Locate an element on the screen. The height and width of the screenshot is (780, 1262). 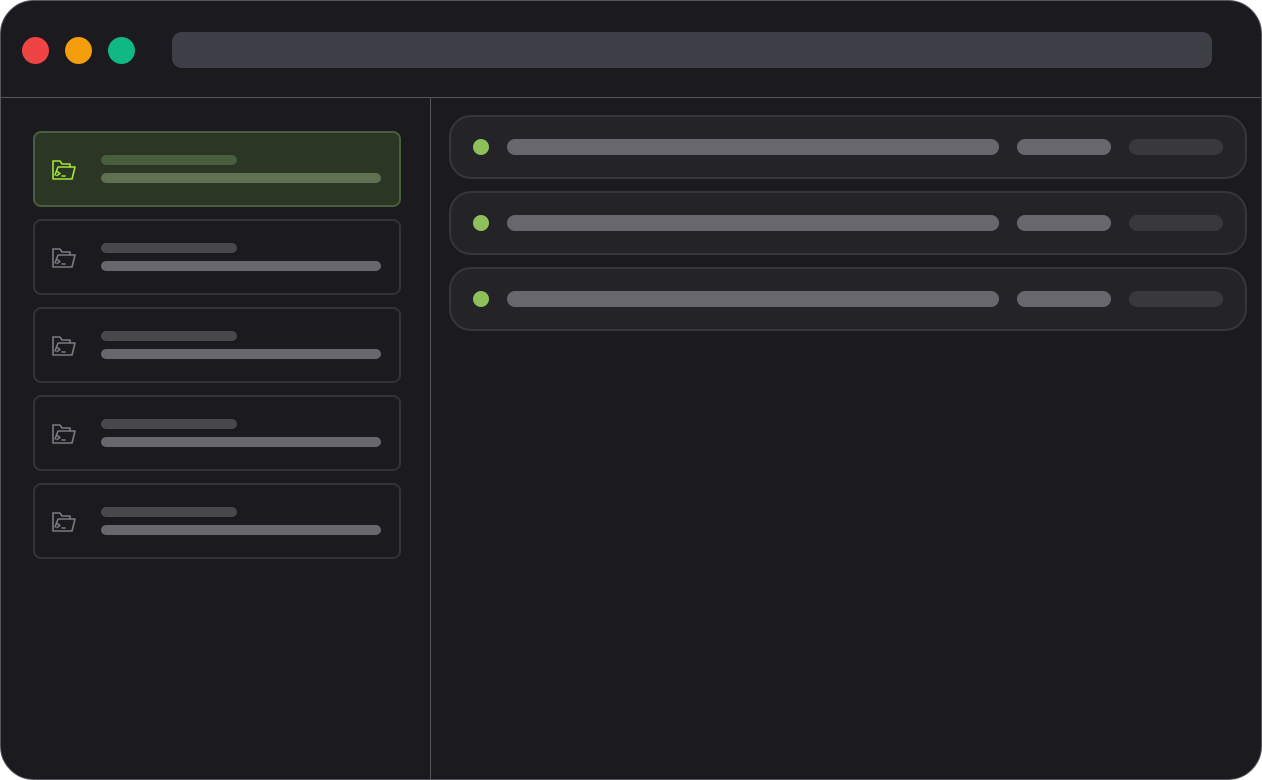
title-bar is located at coordinates (631, 49).